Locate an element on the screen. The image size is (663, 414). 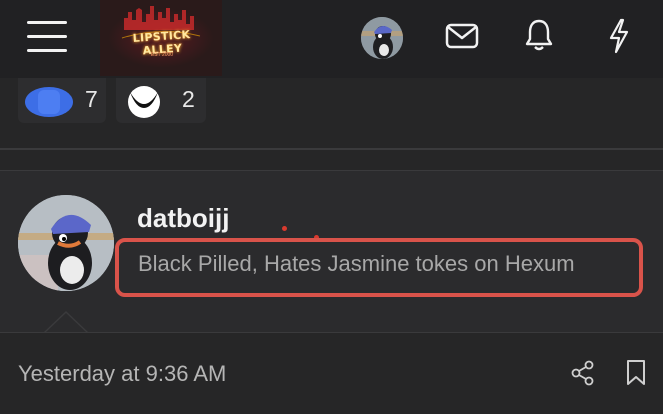
site-logo: LIPSTICK ALLEY EST 2000 is located at coordinates (161, 38).